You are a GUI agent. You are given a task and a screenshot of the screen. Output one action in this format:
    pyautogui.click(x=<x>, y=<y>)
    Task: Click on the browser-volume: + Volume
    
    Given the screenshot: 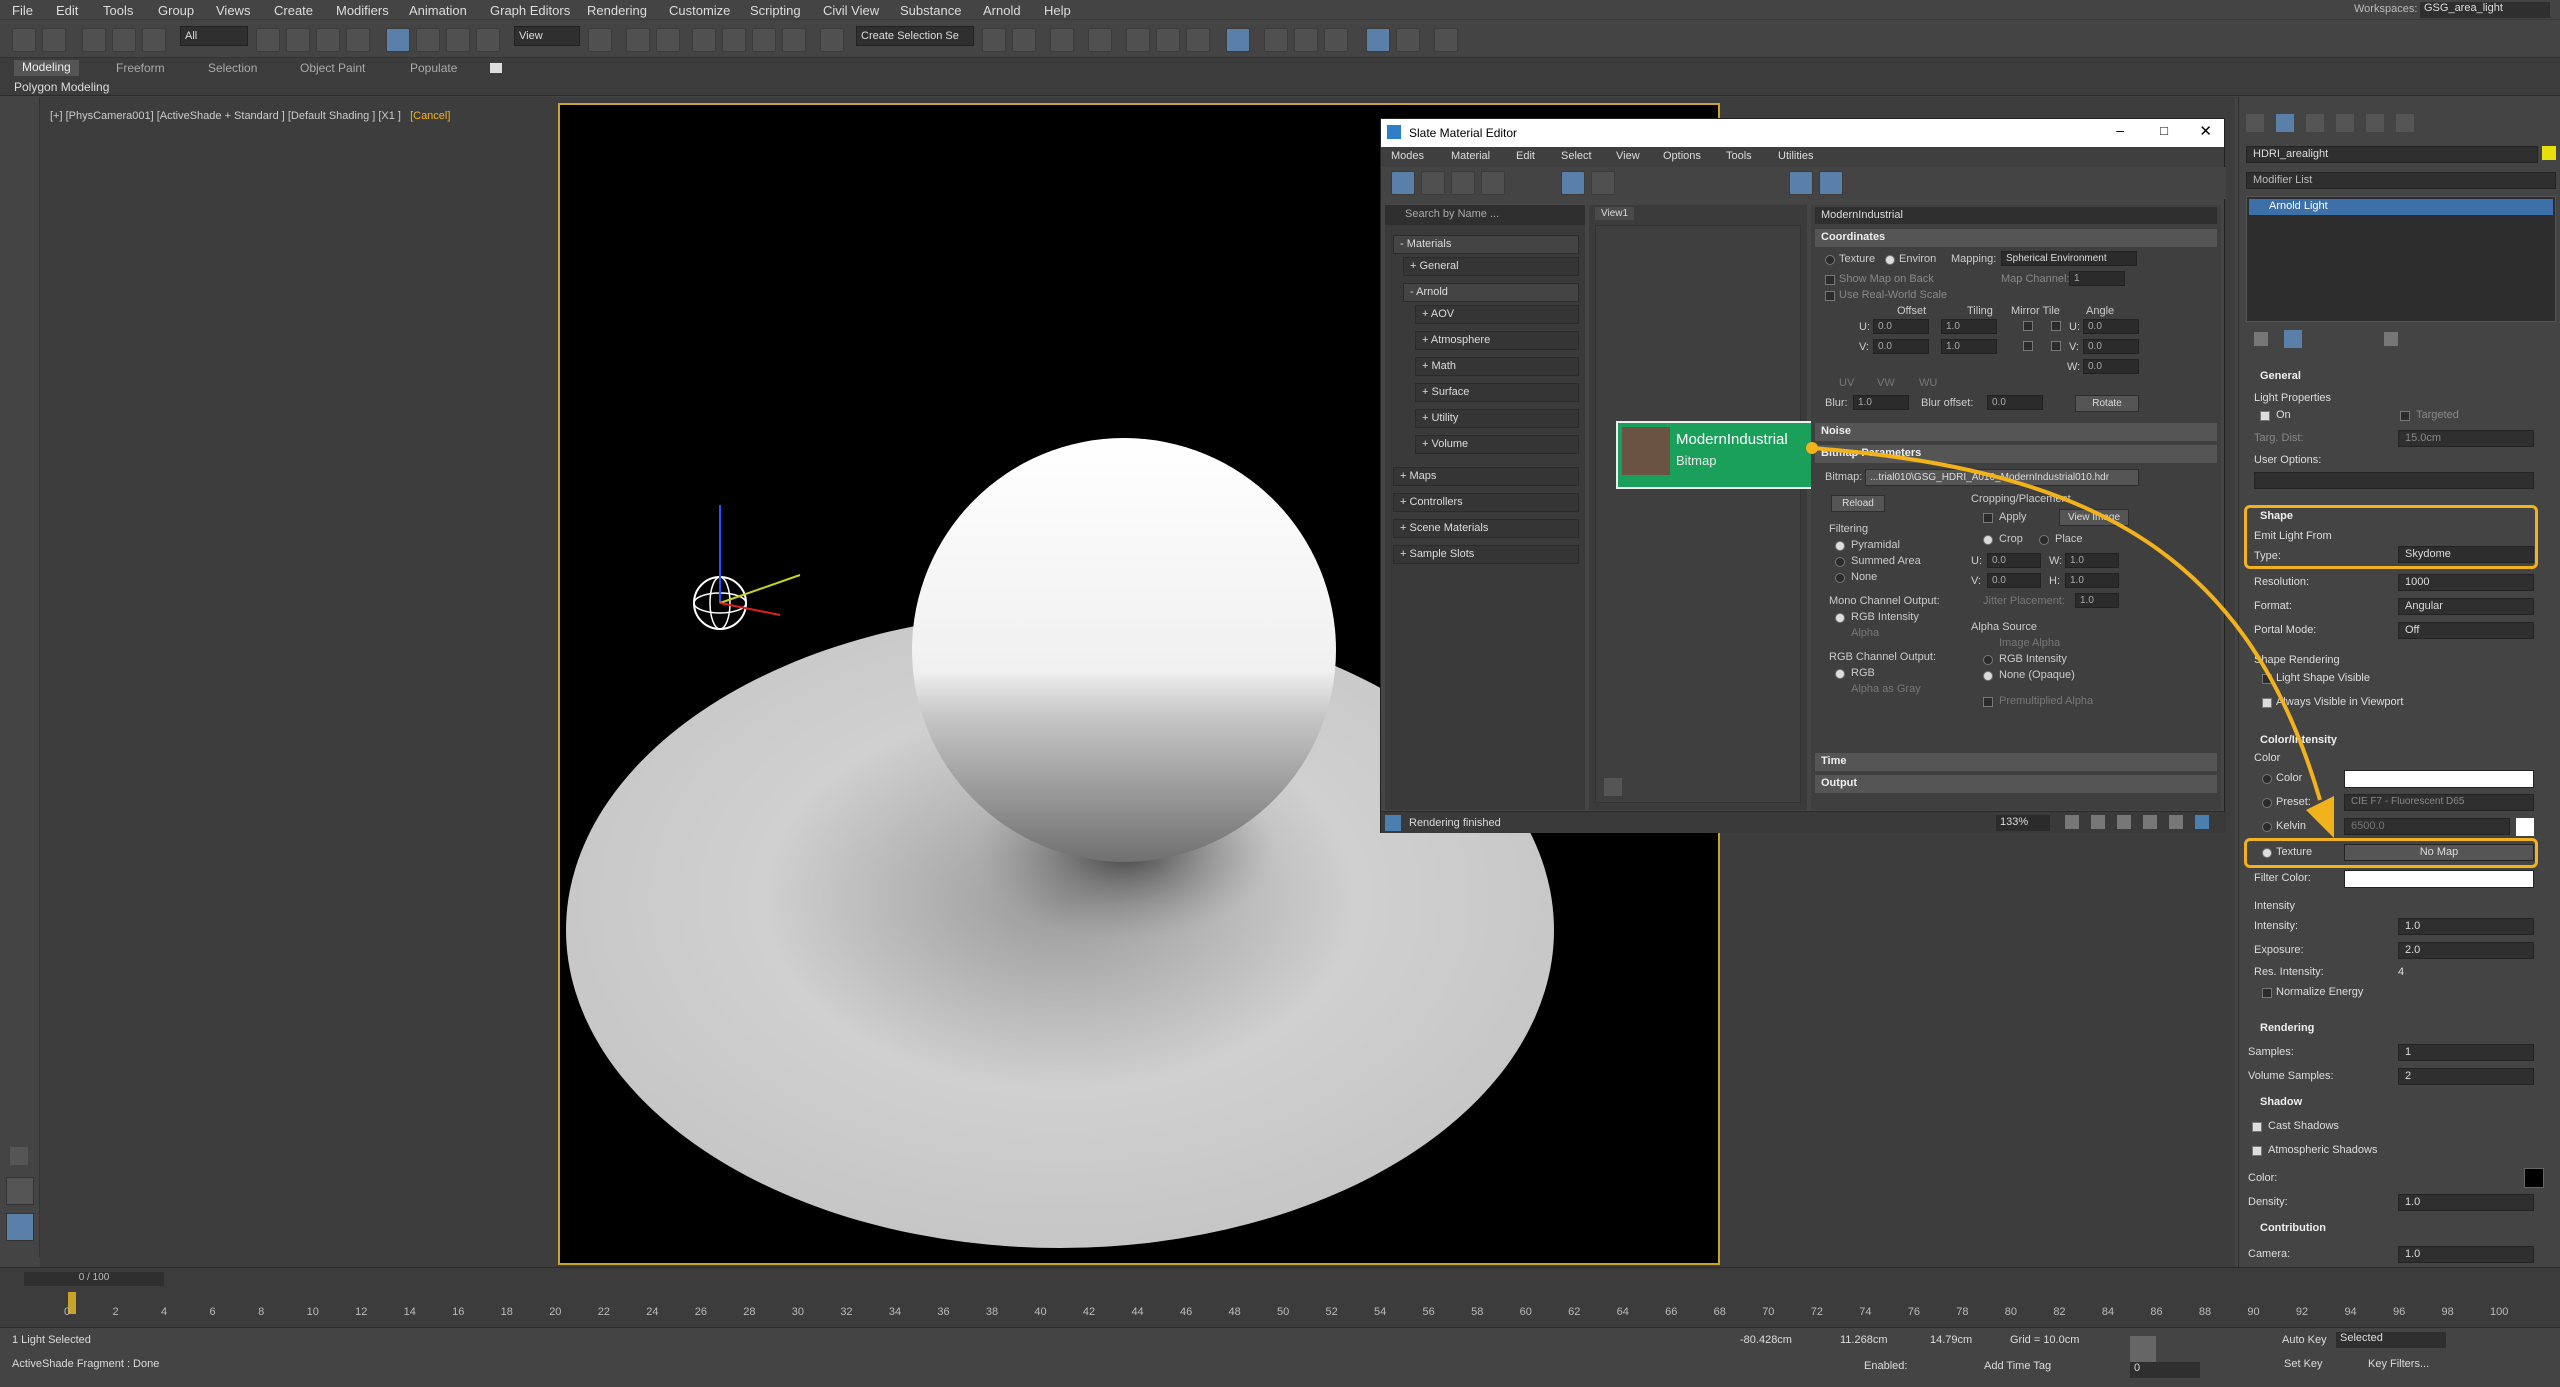 What is the action you would take?
    pyautogui.click(x=1497, y=444)
    